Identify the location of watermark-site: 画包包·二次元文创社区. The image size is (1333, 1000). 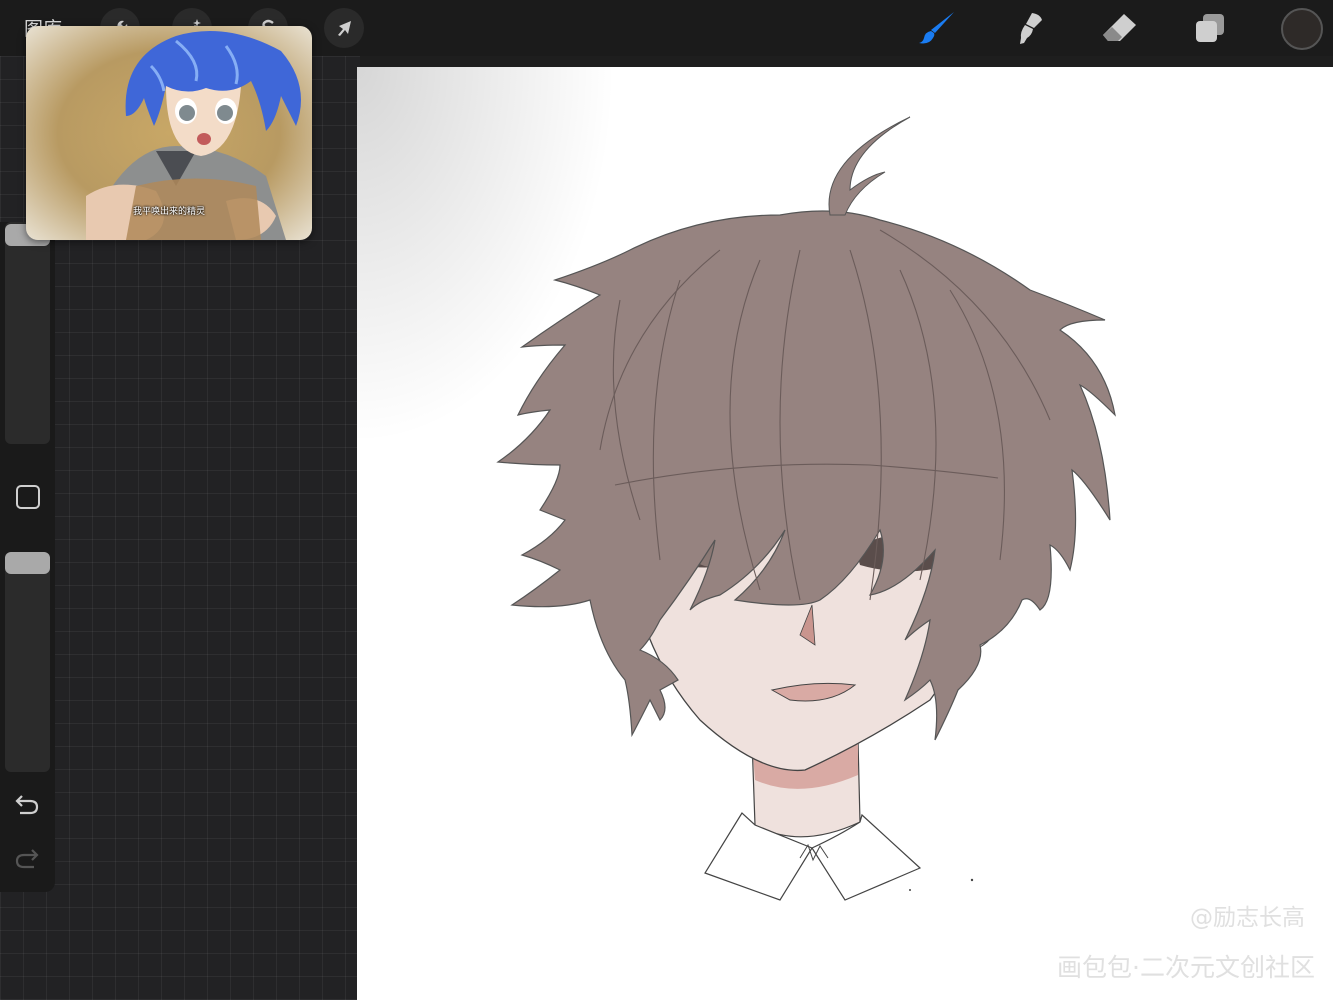
(1186, 967).